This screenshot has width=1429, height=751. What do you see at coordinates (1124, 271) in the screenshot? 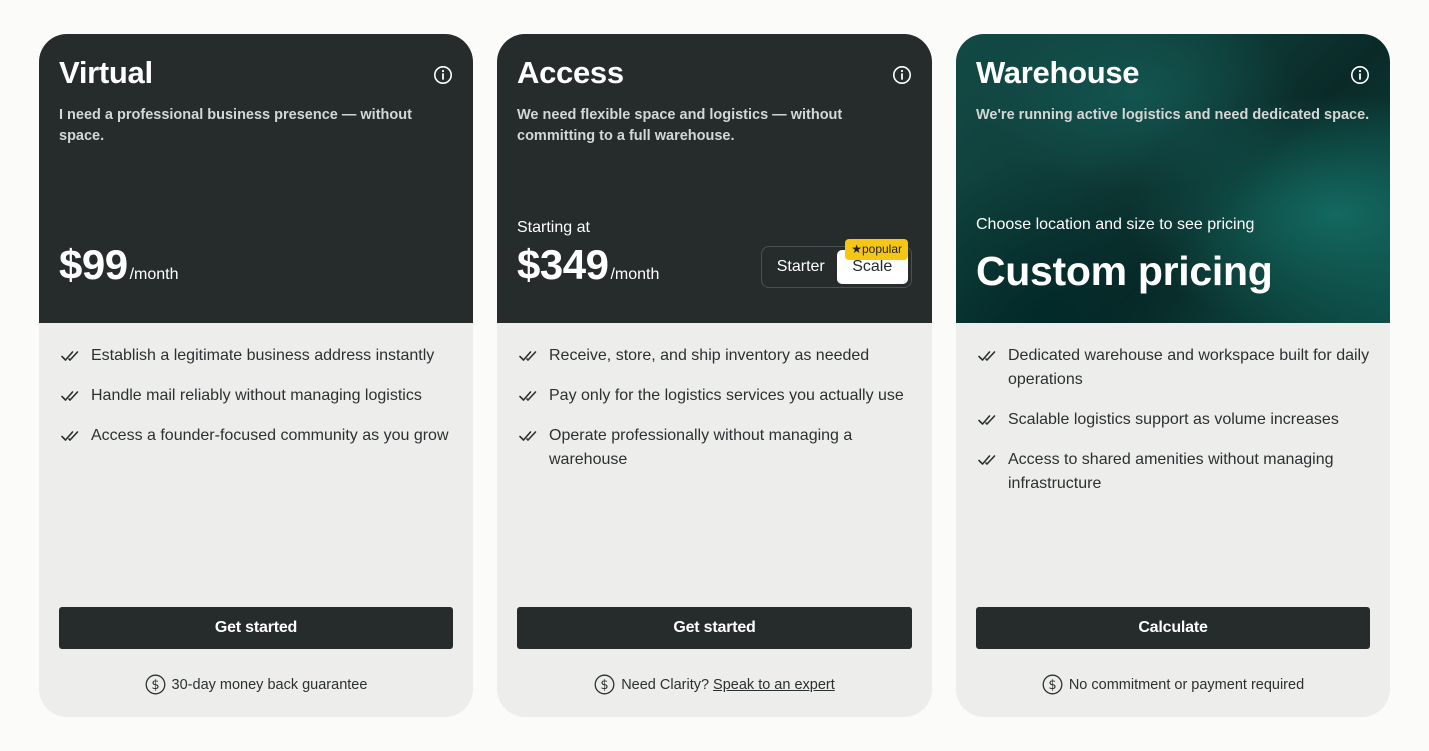
I see `price-value: Custom pricing` at bounding box center [1124, 271].